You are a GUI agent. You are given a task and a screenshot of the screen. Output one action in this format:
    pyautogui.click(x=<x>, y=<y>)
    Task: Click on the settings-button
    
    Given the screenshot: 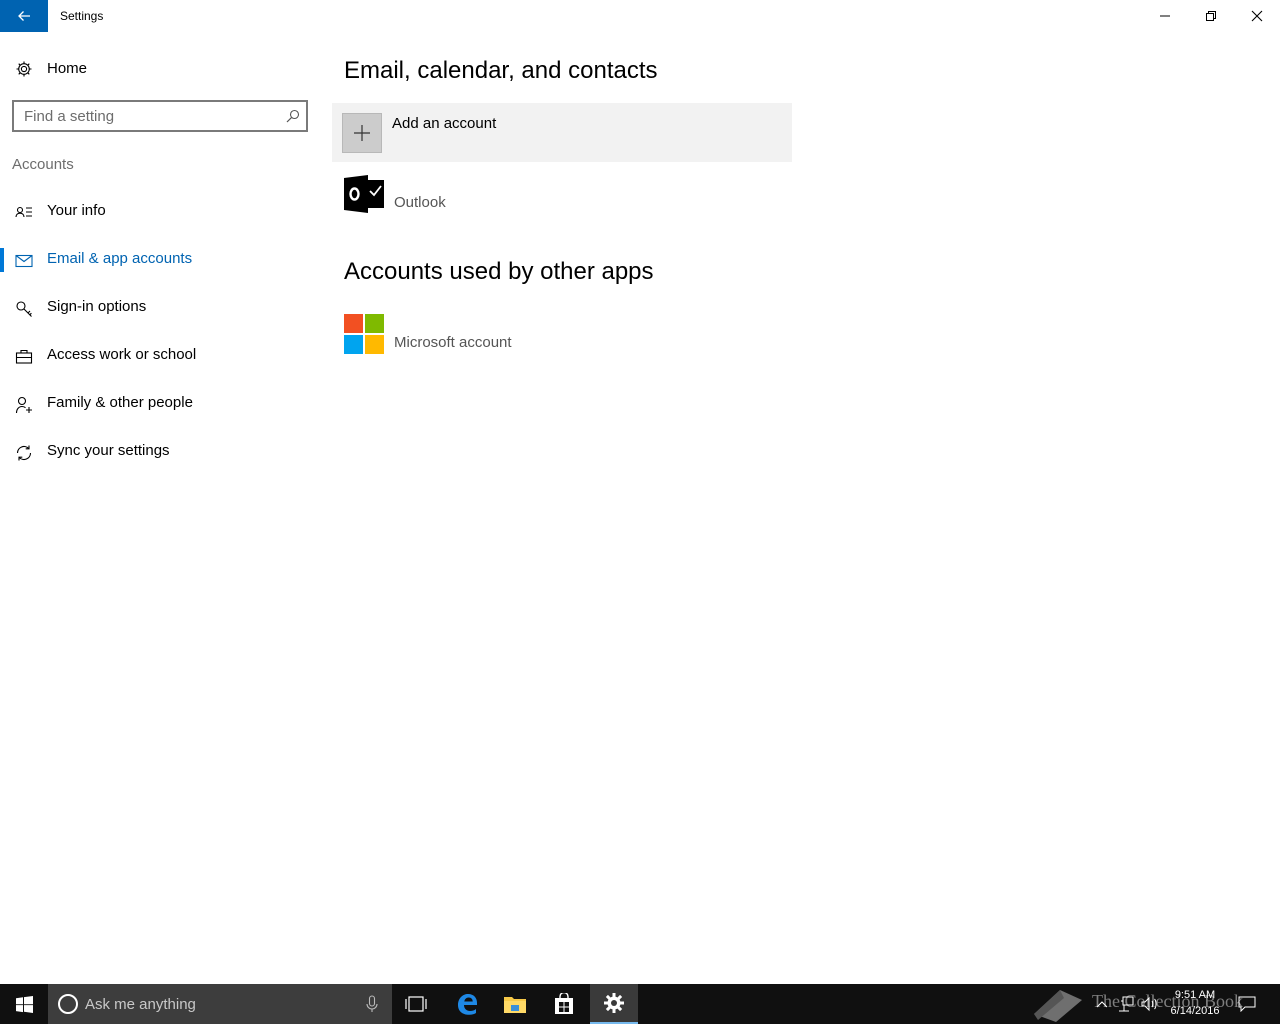 What is the action you would take?
    pyautogui.click(x=614, y=1004)
    